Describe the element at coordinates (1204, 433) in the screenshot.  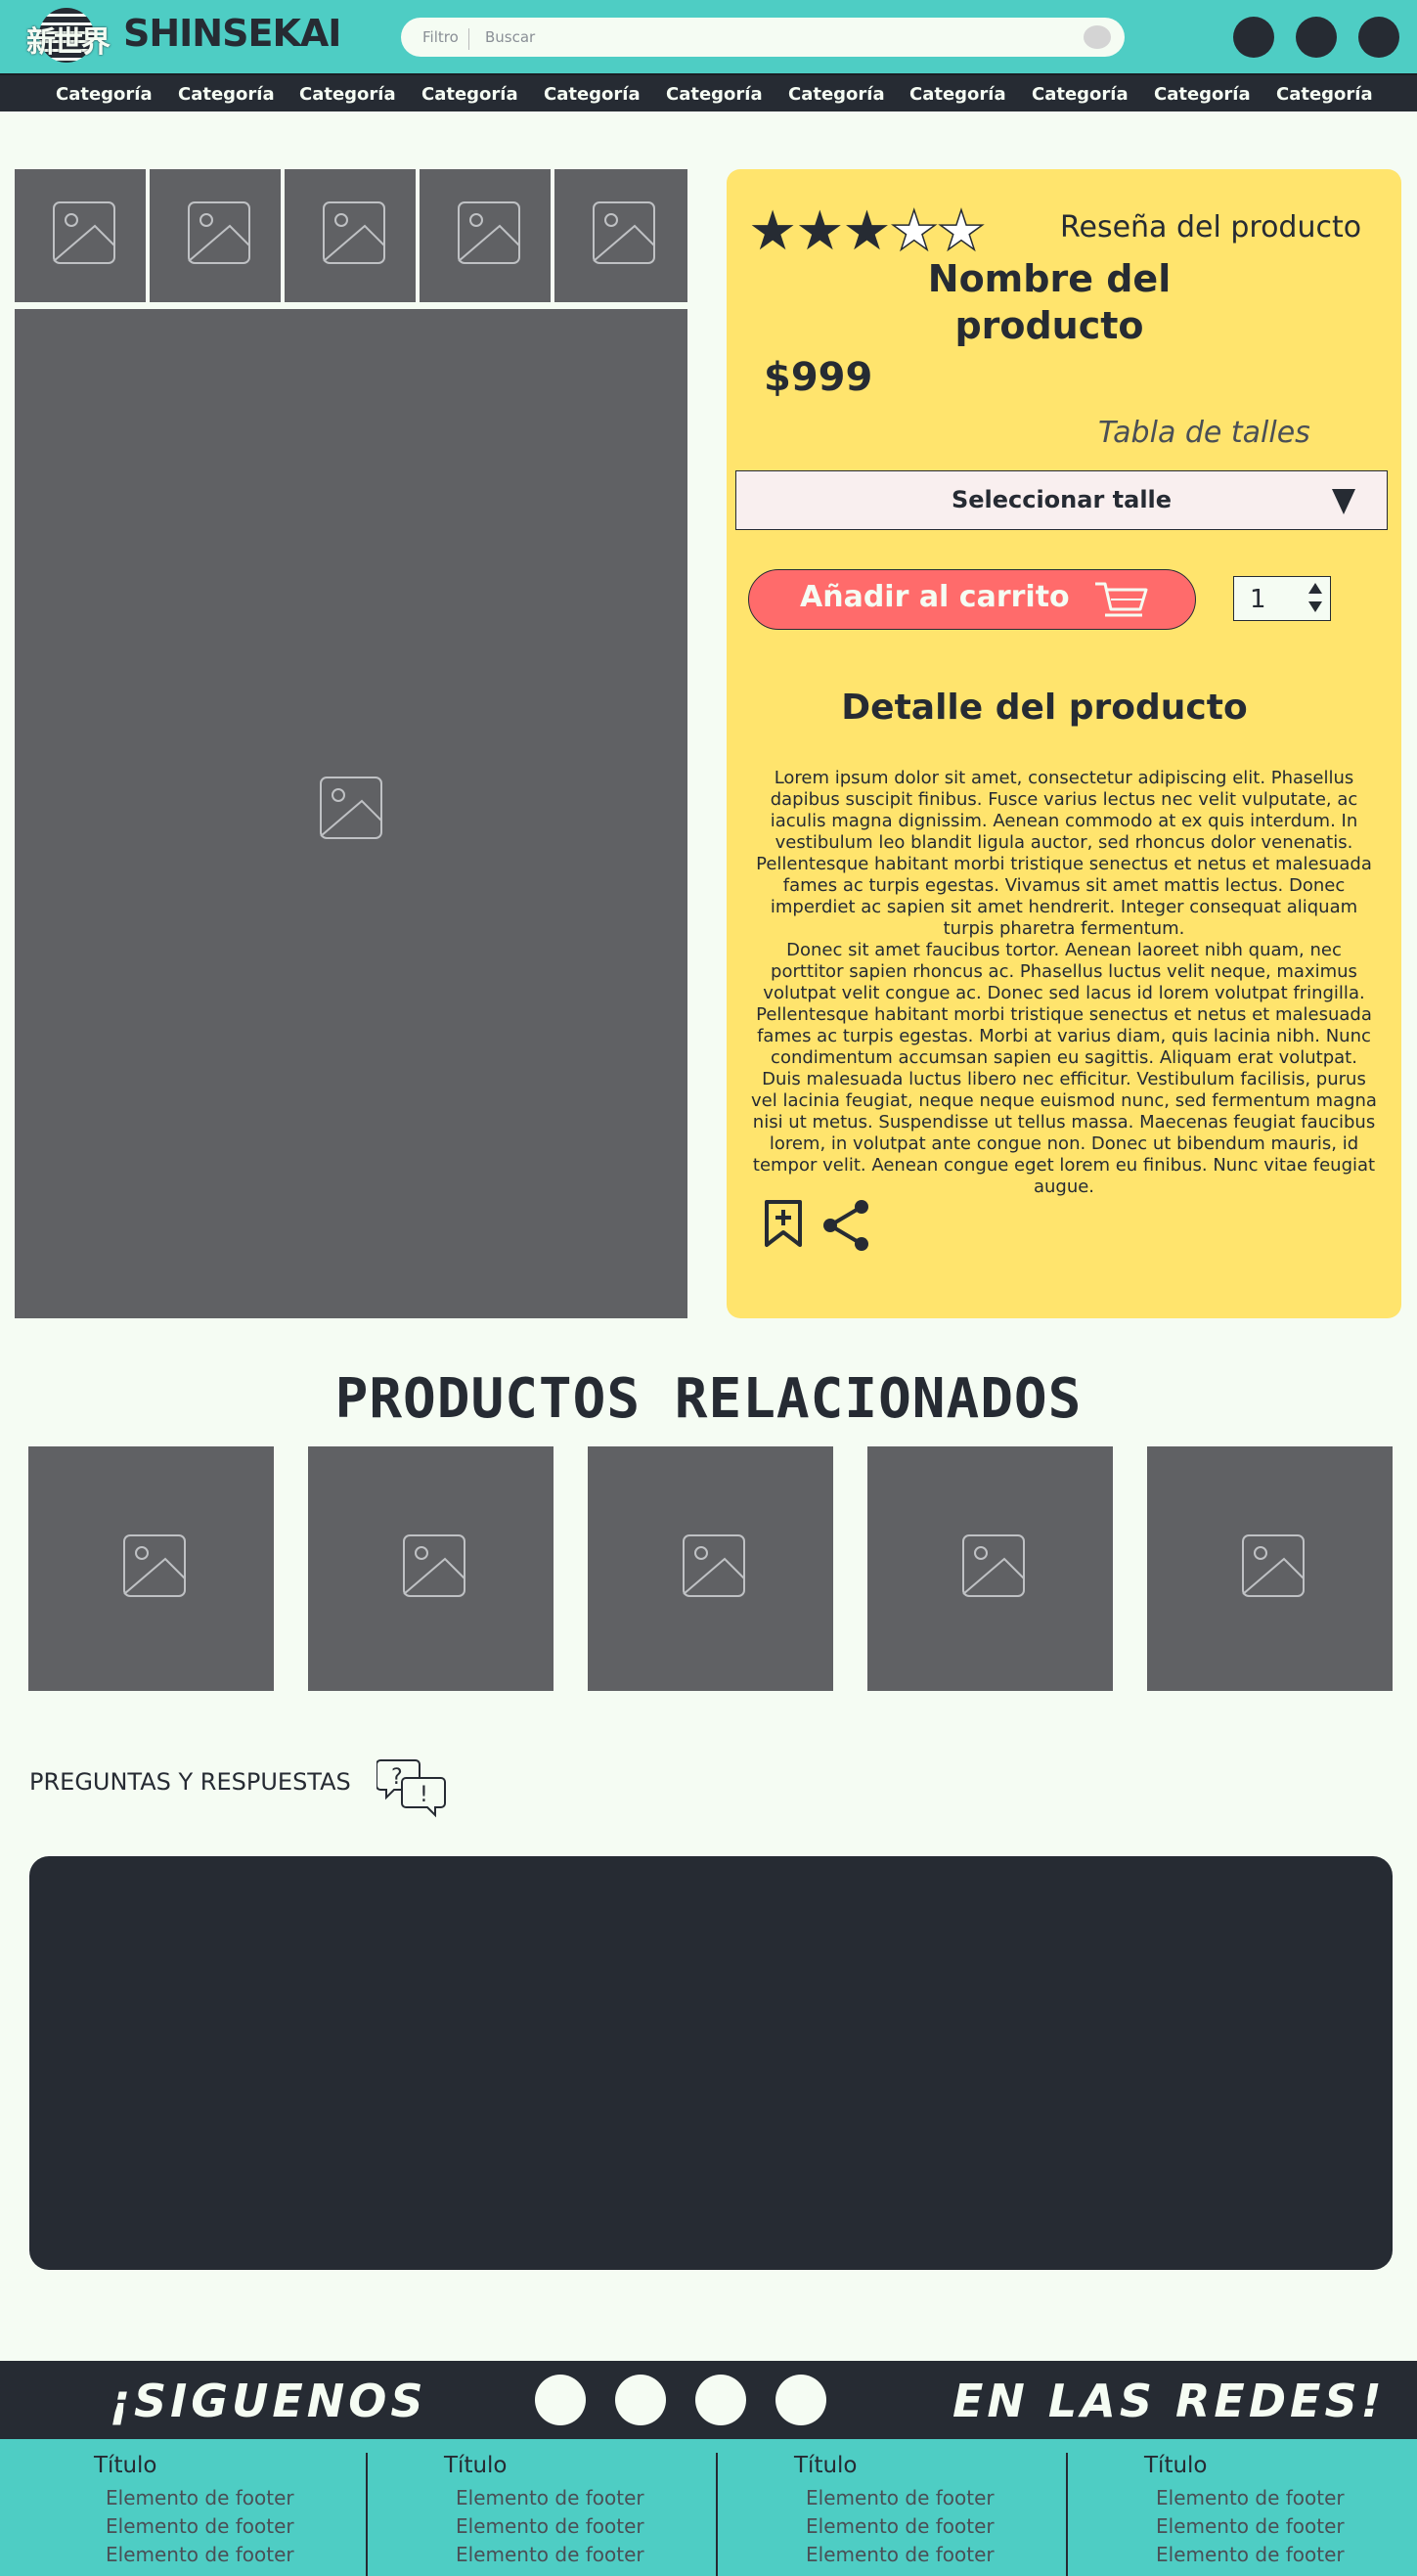
I see `size-table-link: Tabla de talles` at that location.